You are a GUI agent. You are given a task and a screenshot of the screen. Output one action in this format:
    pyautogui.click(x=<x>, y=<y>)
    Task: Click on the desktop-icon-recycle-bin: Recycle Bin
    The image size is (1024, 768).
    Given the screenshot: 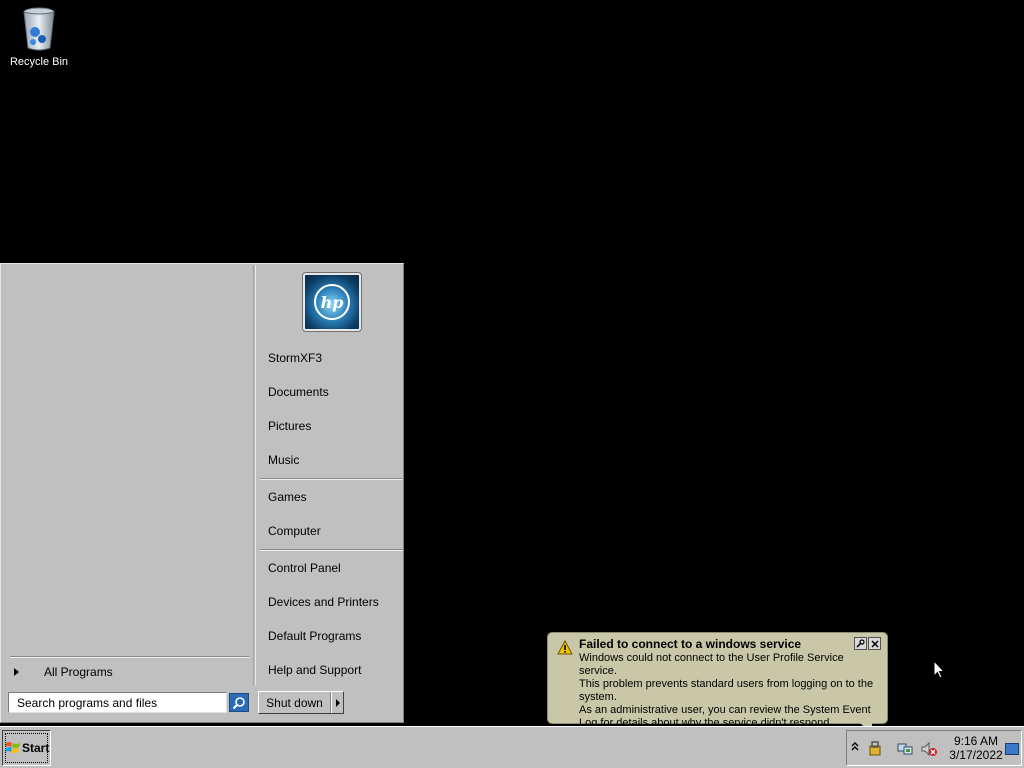 What is the action you would take?
    pyautogui.click(x=39, y=37)
    